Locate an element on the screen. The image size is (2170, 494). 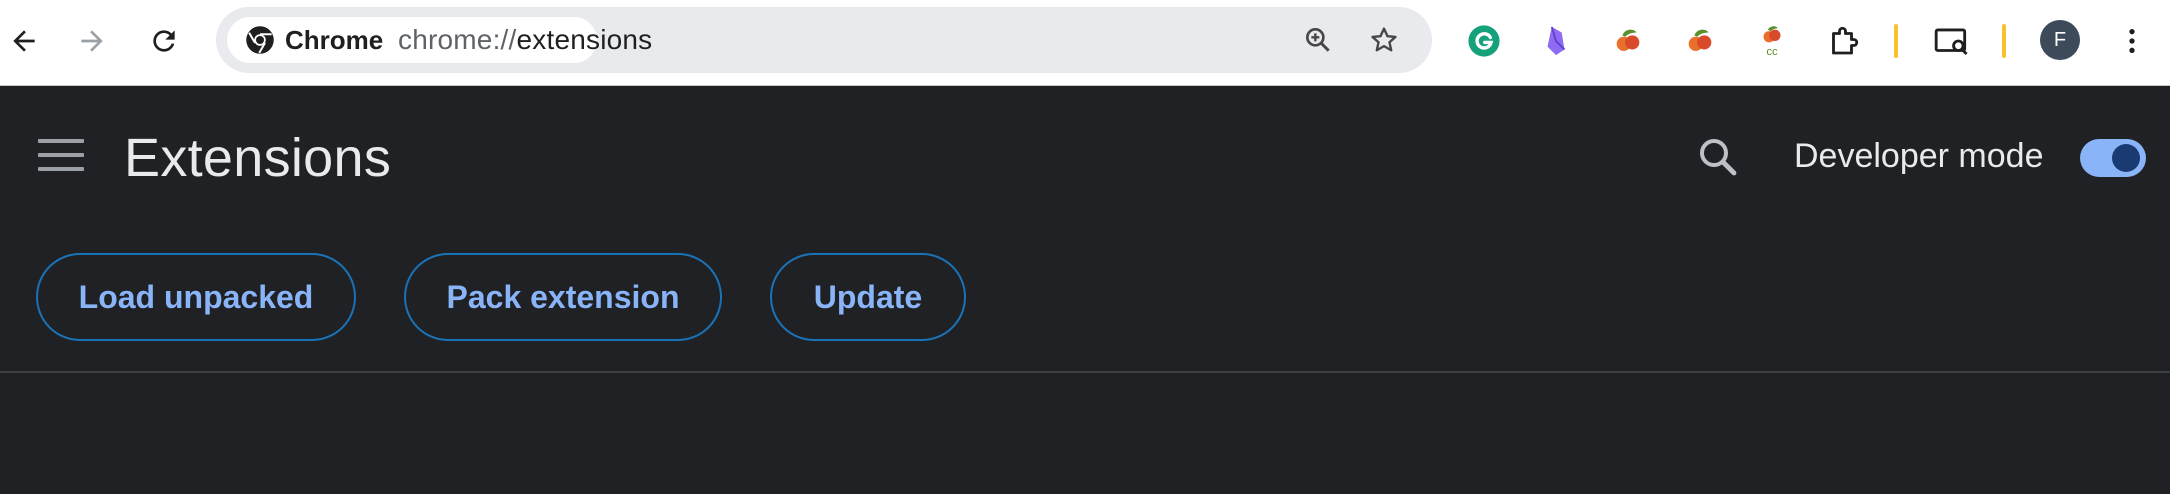
developer-mode-toggle is located at coordinates (2113, 158).